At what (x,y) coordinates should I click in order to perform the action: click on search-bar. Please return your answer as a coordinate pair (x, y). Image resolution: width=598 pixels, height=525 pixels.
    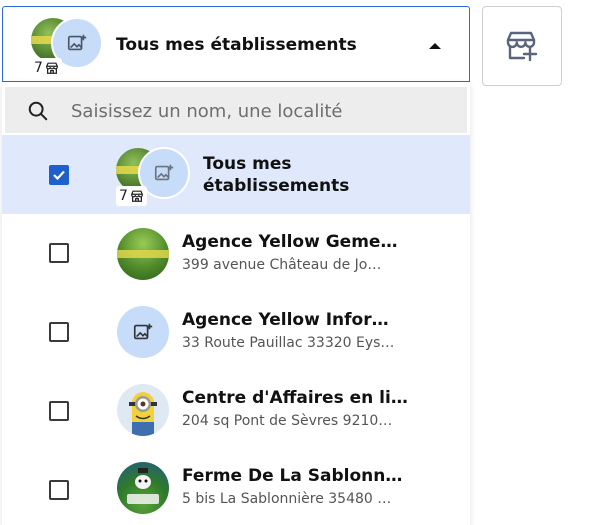
    Looking at the image, I should click on (236, 110).